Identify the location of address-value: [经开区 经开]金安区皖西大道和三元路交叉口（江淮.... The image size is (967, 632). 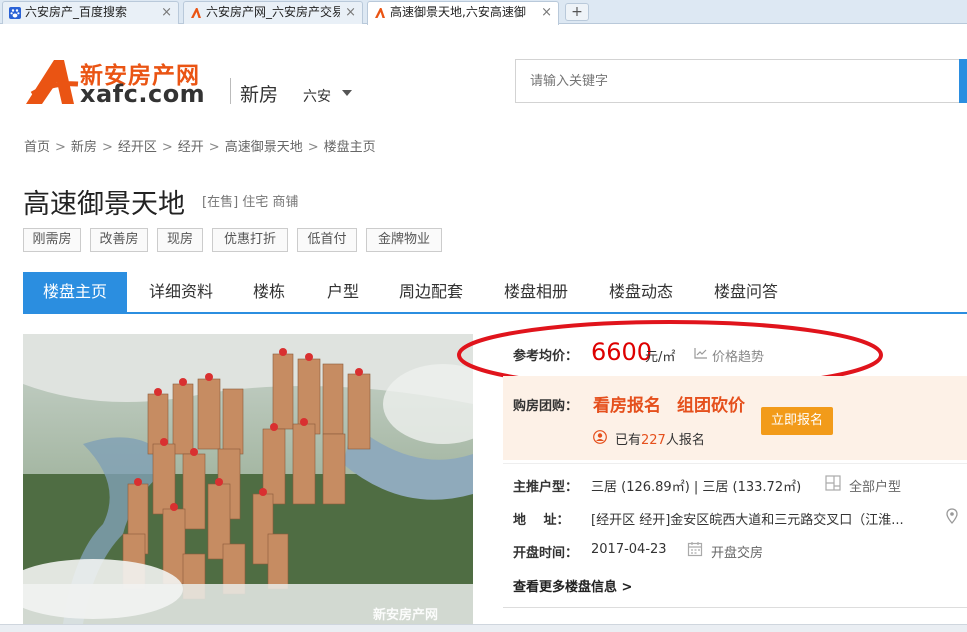
(747, 520).